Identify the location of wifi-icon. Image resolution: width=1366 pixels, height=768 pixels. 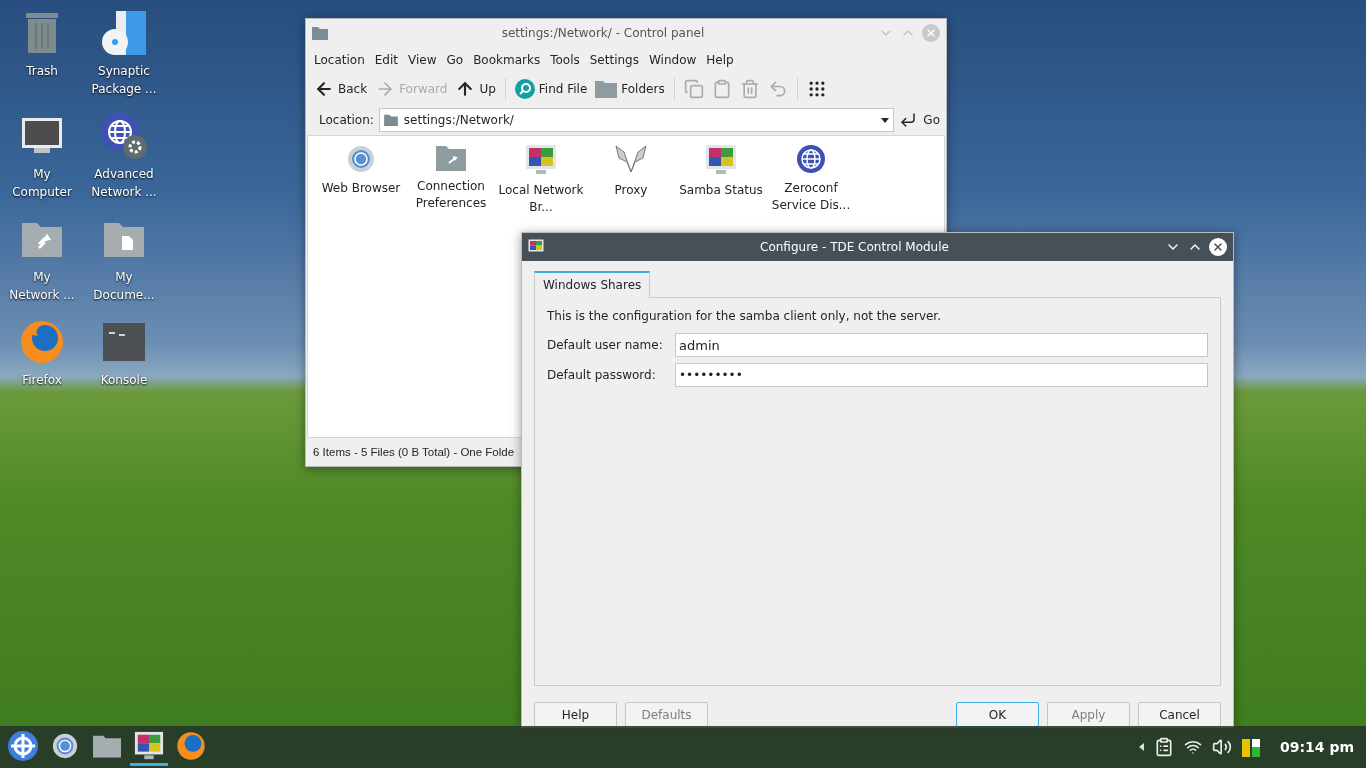
(1192, 747).